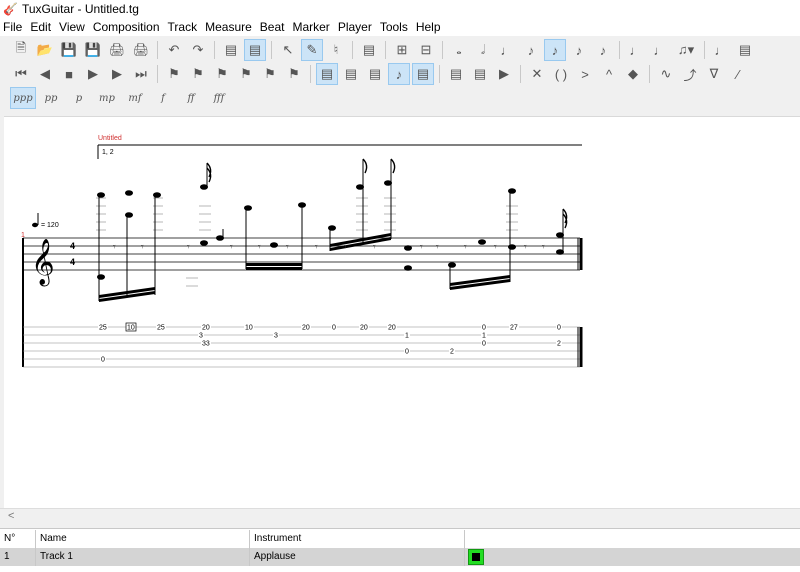 The image size is (800, 572). I want to click on play-icon: ▶, so click(93, 74).